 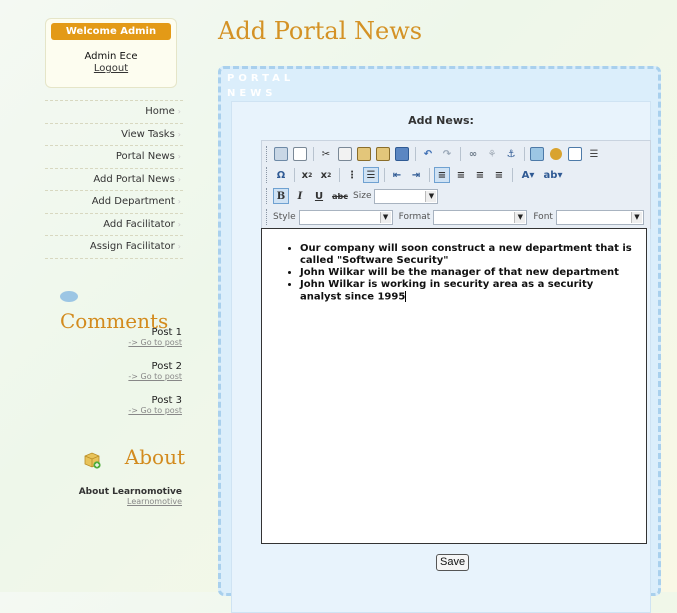 What do you see at coordinates (326, 175) in the screenshot?
I see `superscript-icon: x2` at bounding box center [326, 175].